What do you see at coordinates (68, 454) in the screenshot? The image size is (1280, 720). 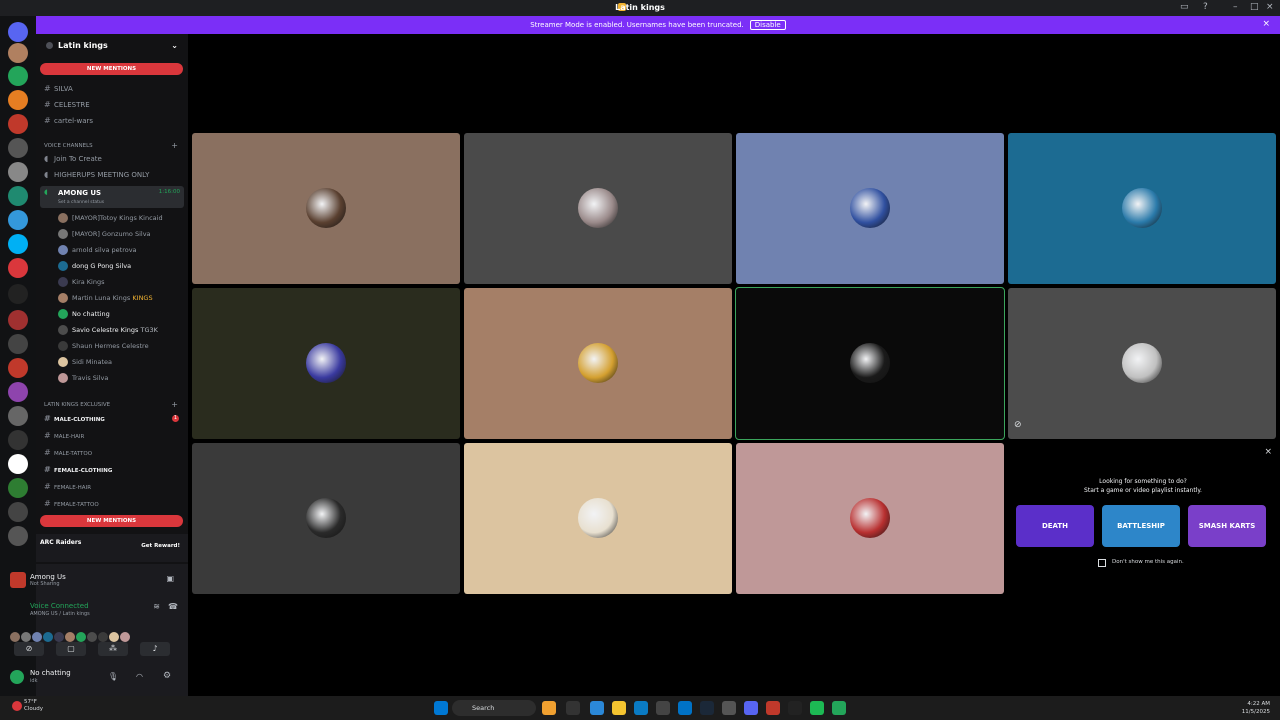 I see `channel-male-tattoo: # MALE-TATTOO` at bounding box center [68, 454].